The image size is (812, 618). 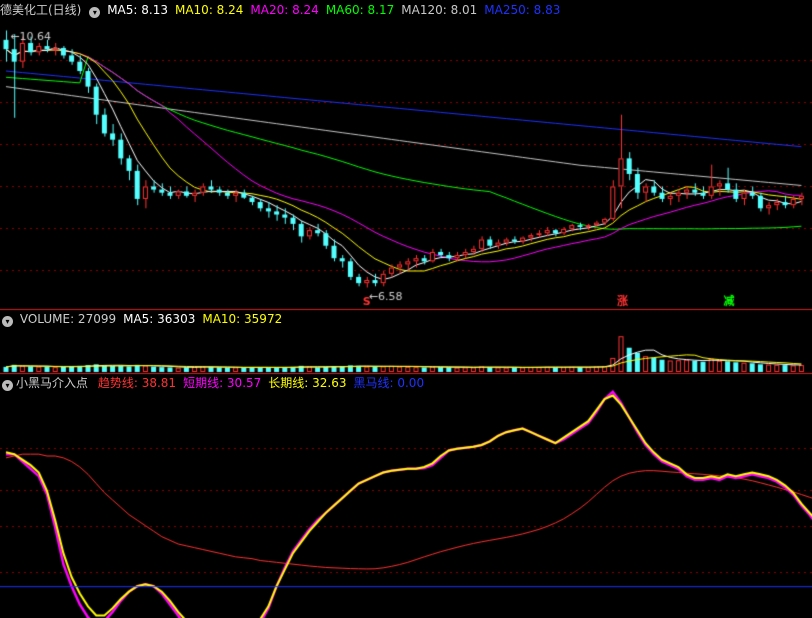 What do you see at coordinates (222, 383) in the screenshot?
I see `legend-item-短期线: 短期线: 30.57` at bounding box center [222, 383].